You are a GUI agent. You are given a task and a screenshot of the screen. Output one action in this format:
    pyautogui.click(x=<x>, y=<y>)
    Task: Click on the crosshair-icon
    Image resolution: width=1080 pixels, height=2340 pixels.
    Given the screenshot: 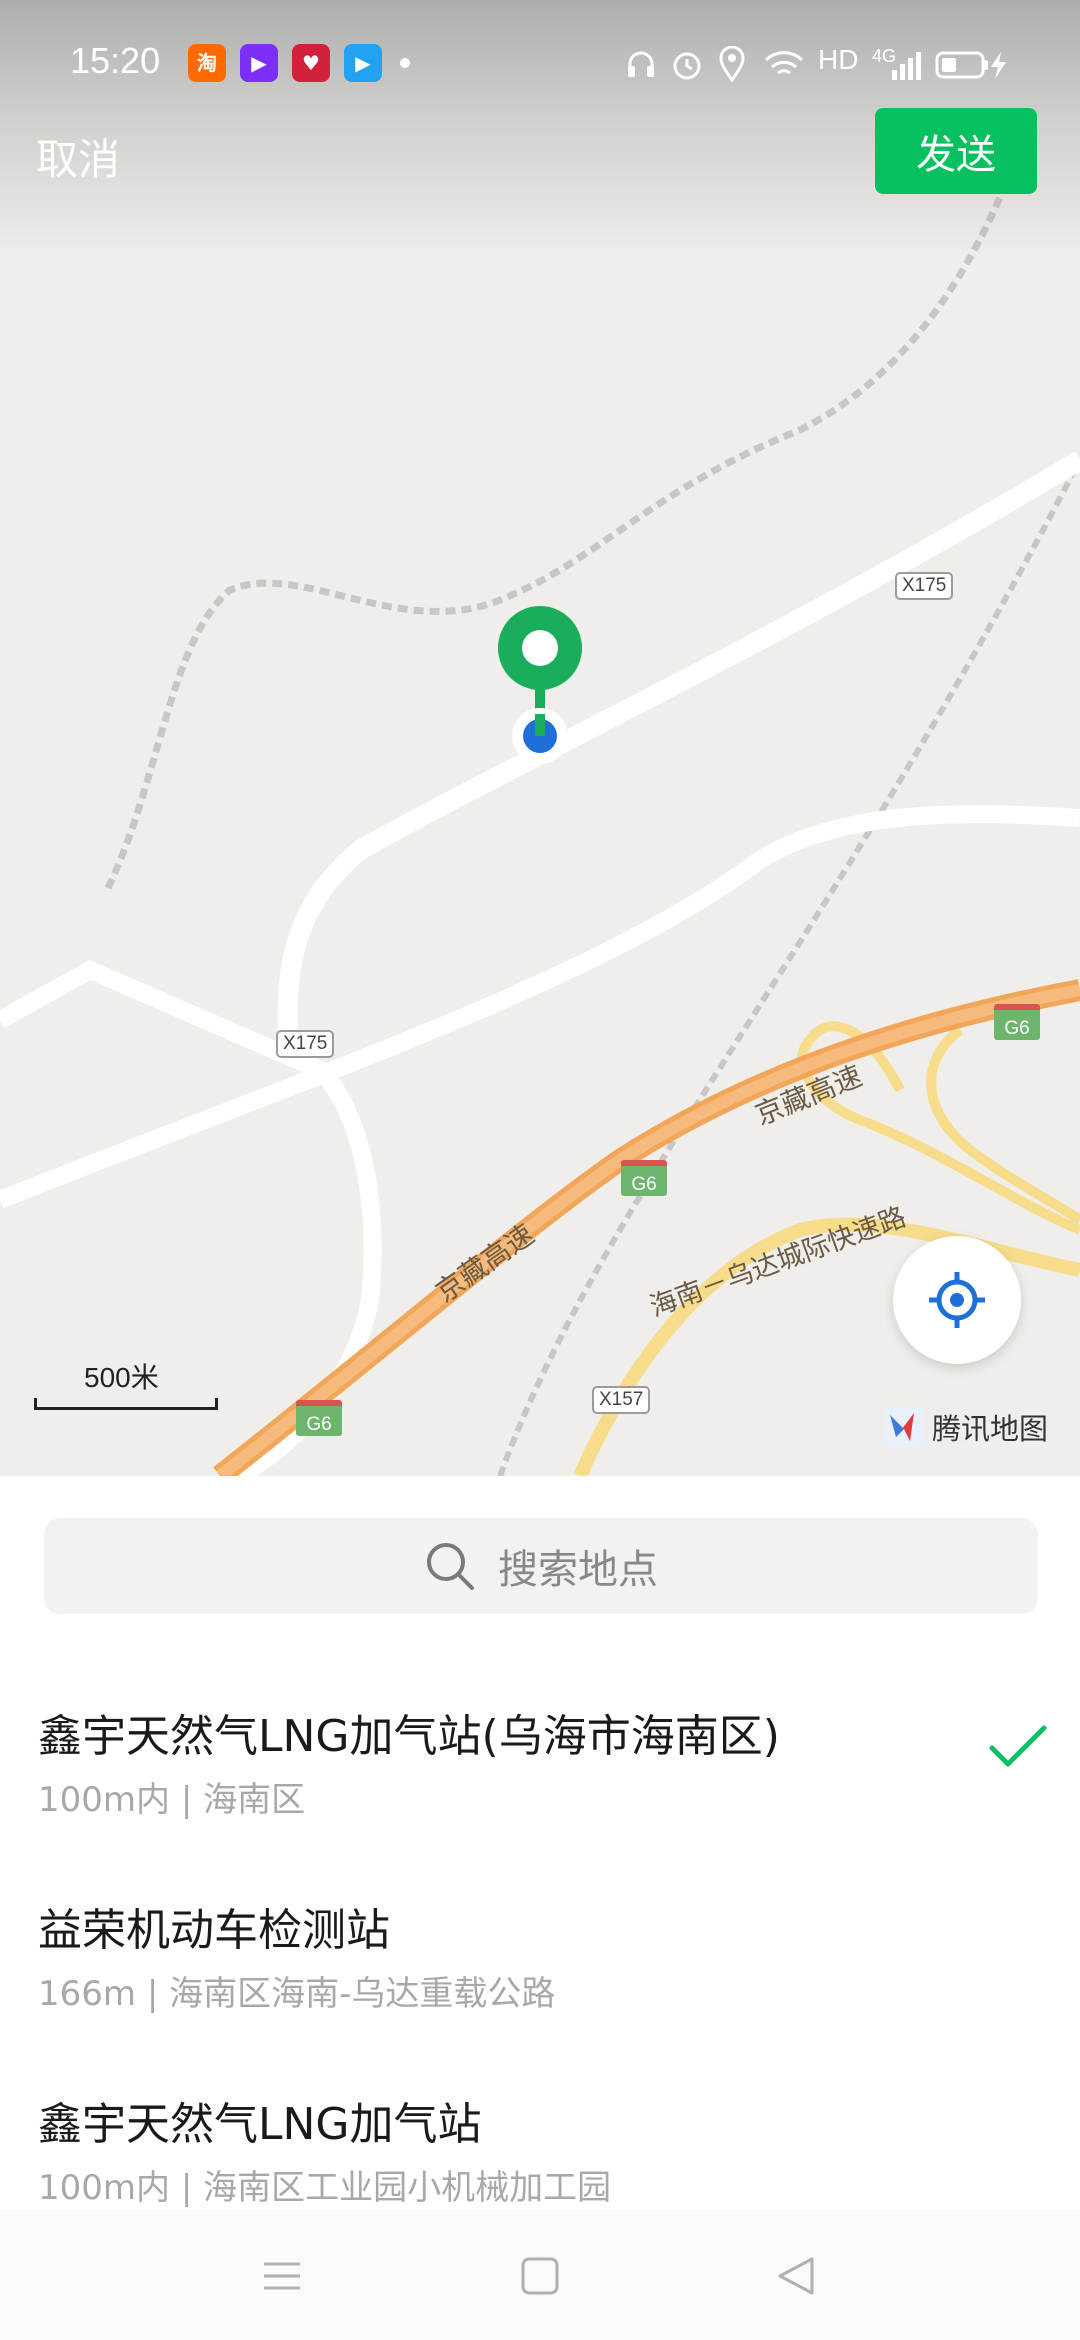 What is the action you would take?
    pyautogui.click(x=957, y=1300)
    